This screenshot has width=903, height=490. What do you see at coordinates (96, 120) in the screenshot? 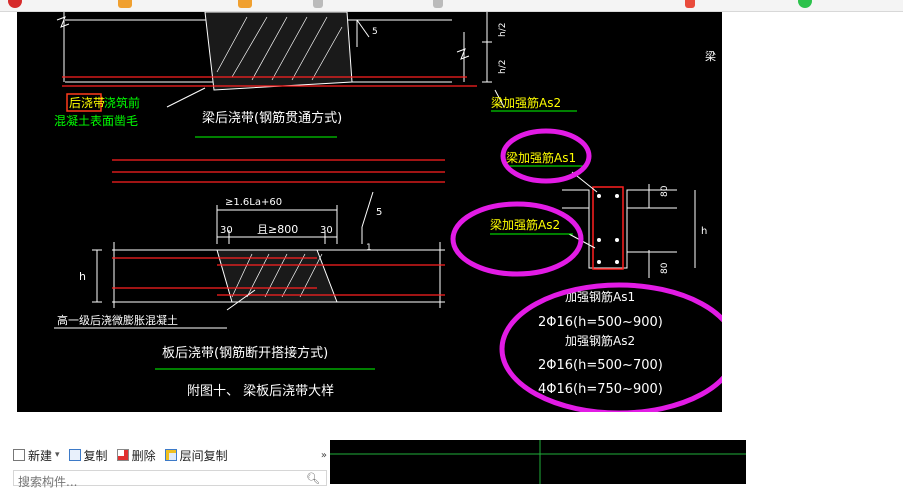
I see `label-rough-surface: 混凝土表面凿毛` at bounding box center [96, 120].